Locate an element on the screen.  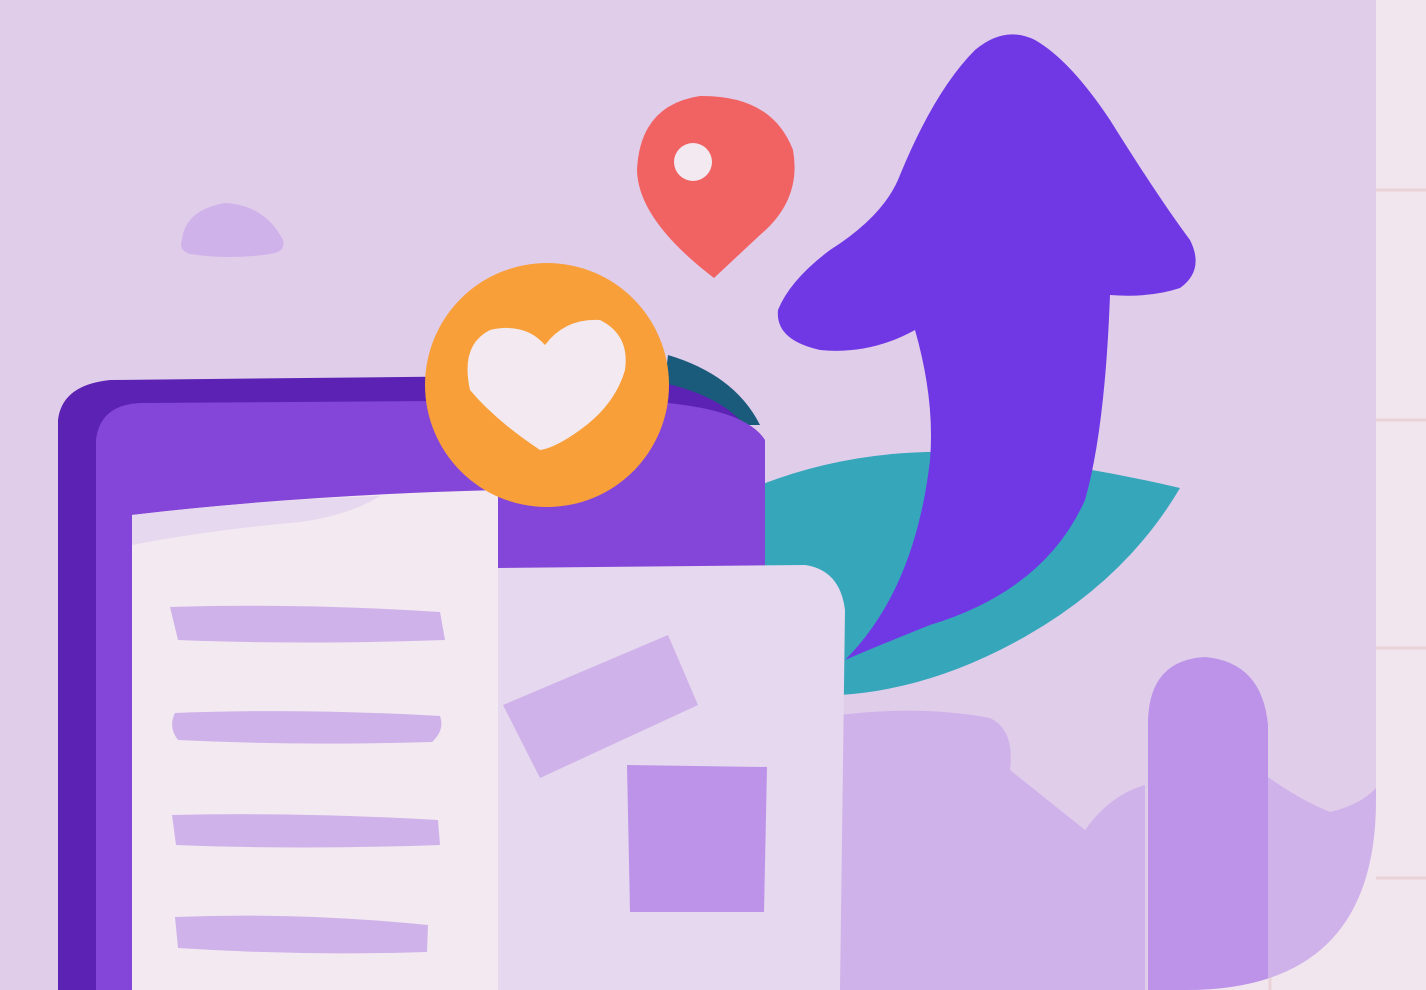
heart-badge is located at coordinates (547, 385).